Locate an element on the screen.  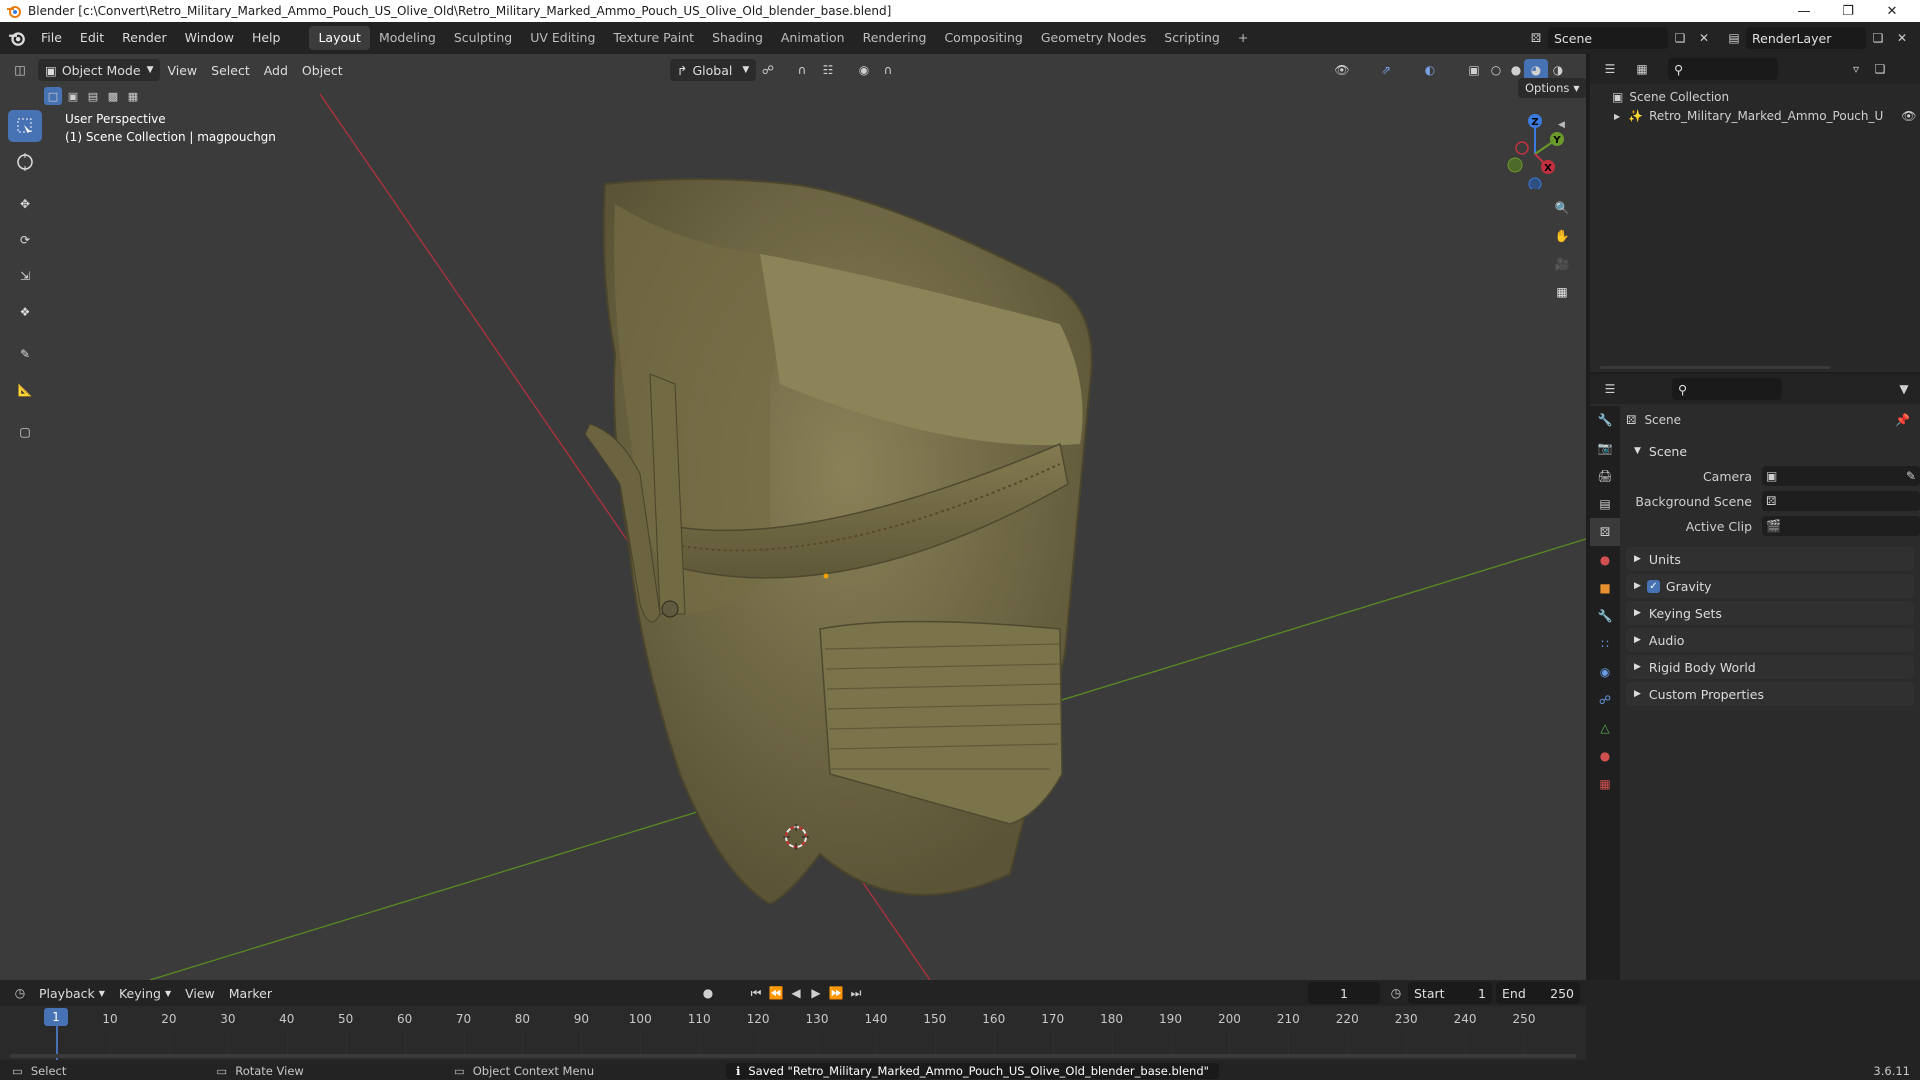
timeline-editor-type-icon: ◷ is located at coordinates (20, 993).